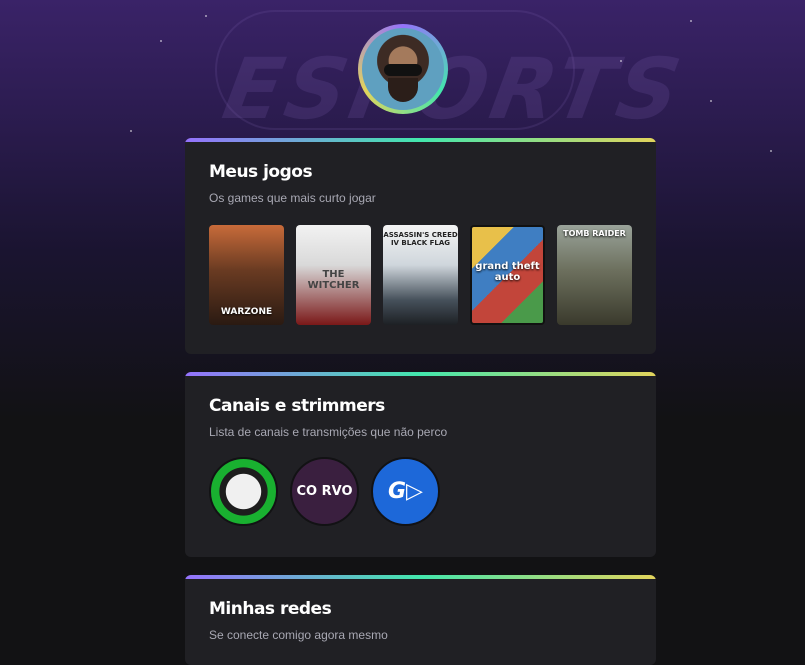 The height and width of the screenshot is (665, 805). I want to click on avatar-photo, so click(403, 69).